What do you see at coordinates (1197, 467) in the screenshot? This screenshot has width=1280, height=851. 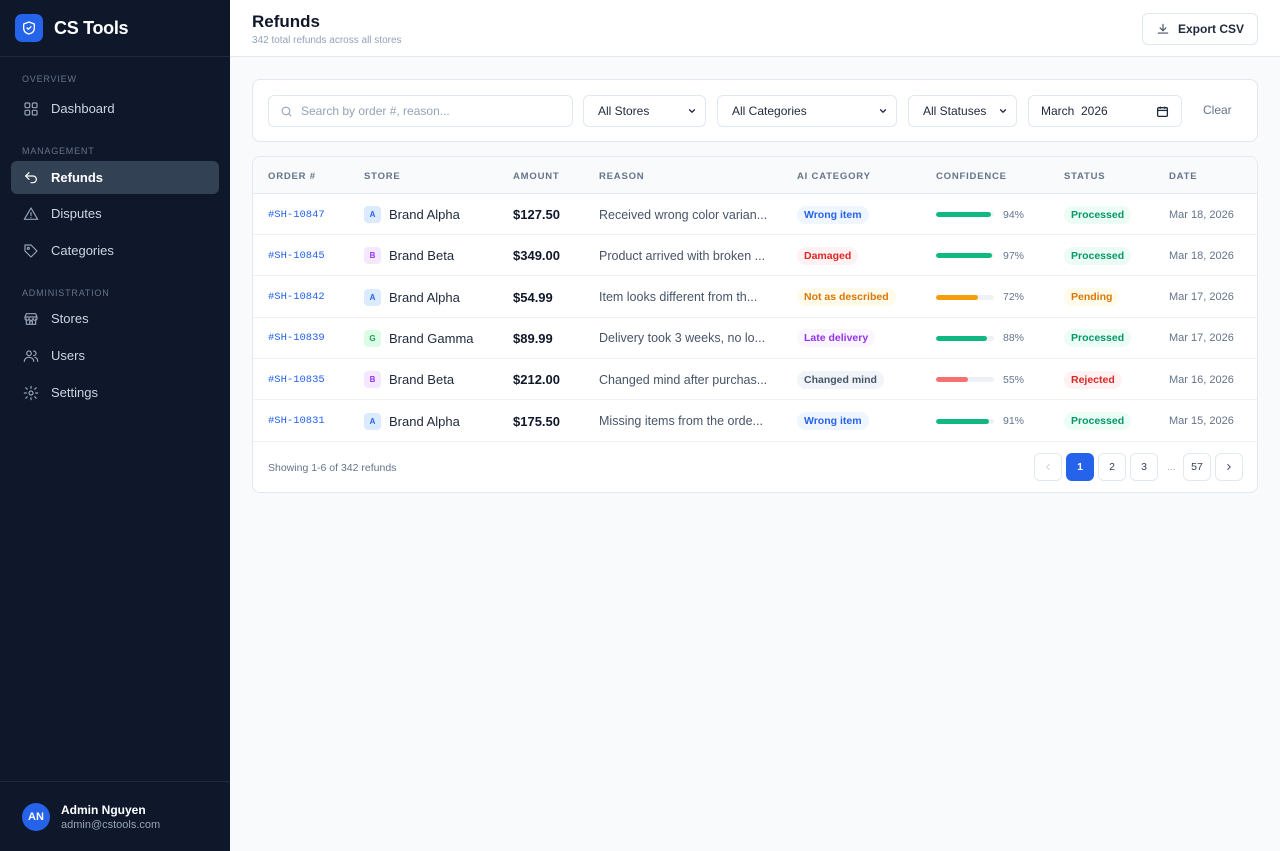 I see `page-button-57: 57` at bounding box center [1197, 467].